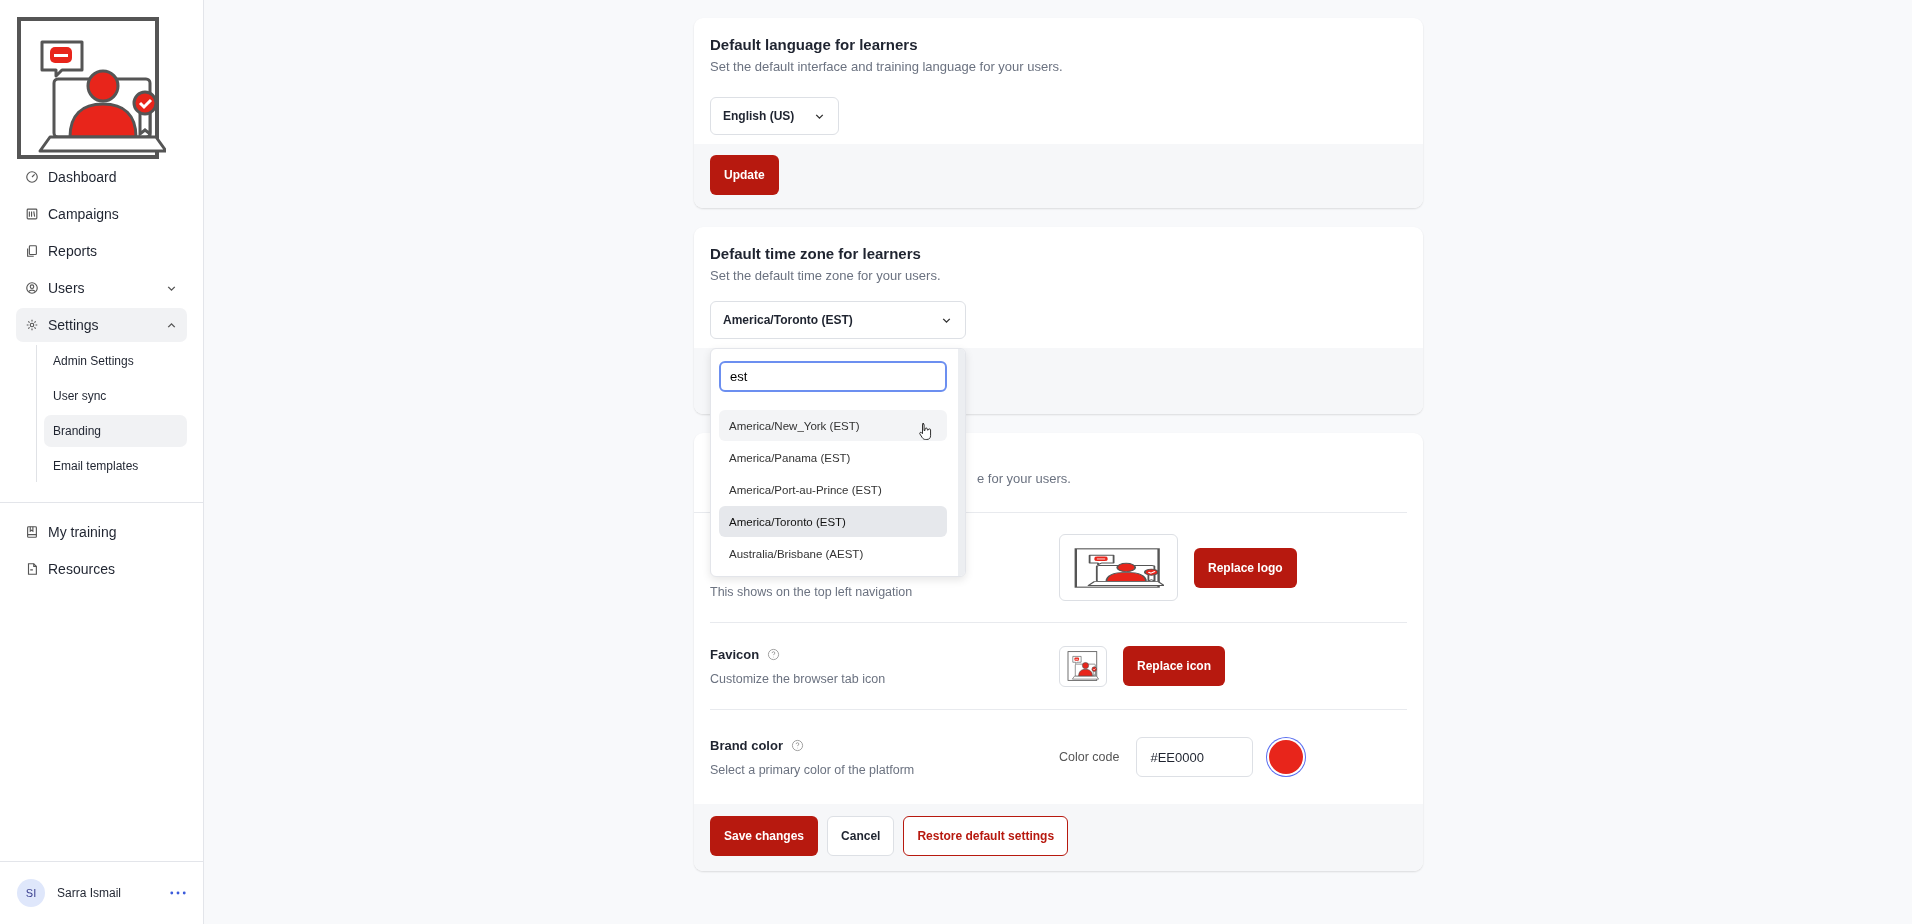 The width and height of the screenshot is (1912, 924). I want to click on document-icon, so click(32, 569).